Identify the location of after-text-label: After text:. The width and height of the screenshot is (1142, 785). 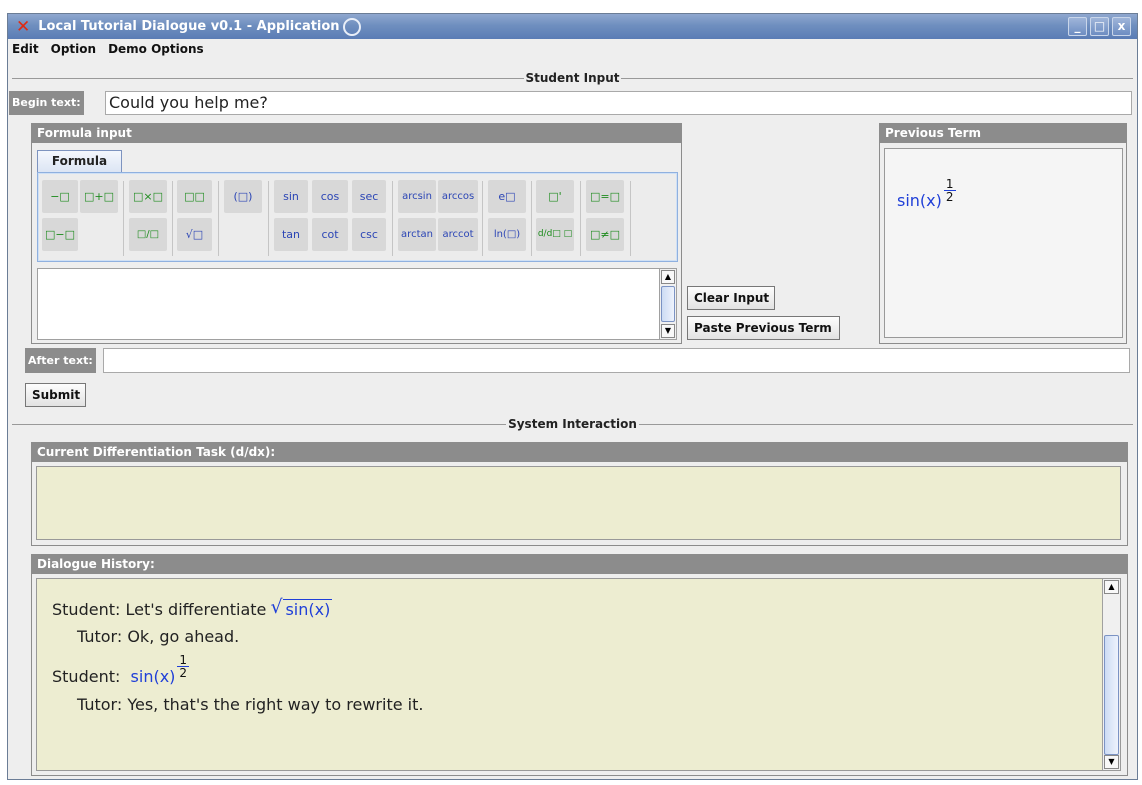
(60, 360).